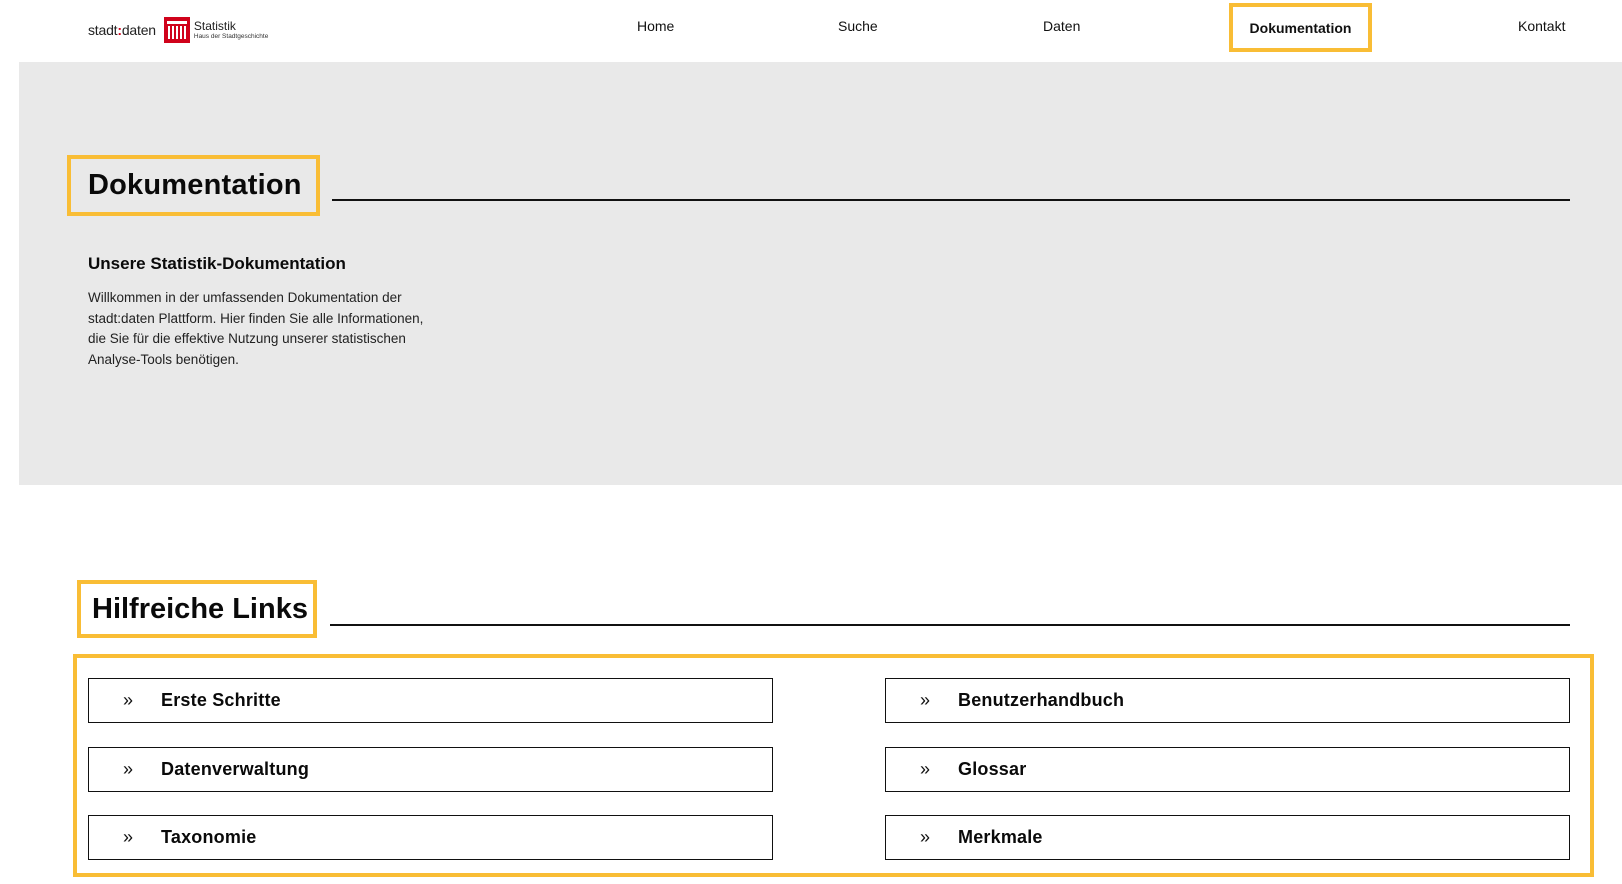  What do you see at coordinates (1227, 700) in the screenshot?
I see `link-benutzerhandbuch: » Benutzerhandbuch` at bounding box center [1227, 700].